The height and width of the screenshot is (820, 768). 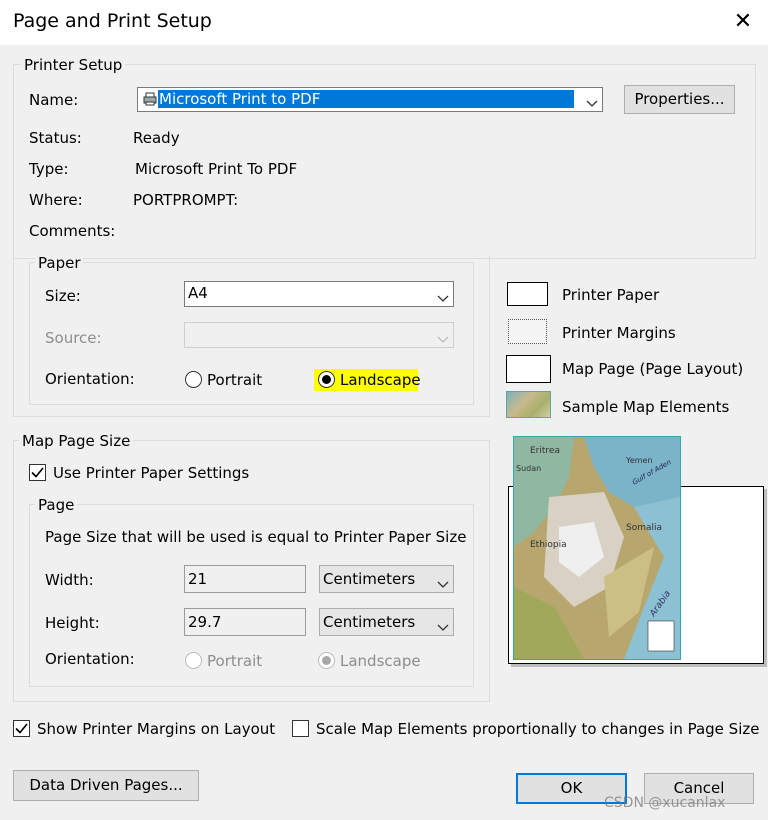 What do you see at coordinates (72, 623) in the screenshot?
I see `height-label: Height:` at bounding box center [72, 623].